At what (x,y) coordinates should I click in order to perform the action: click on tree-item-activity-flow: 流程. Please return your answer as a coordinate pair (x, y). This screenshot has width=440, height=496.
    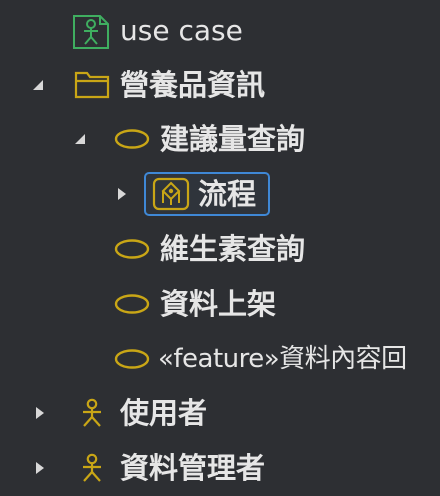
    Looking at the image, I should click on (220, 194).